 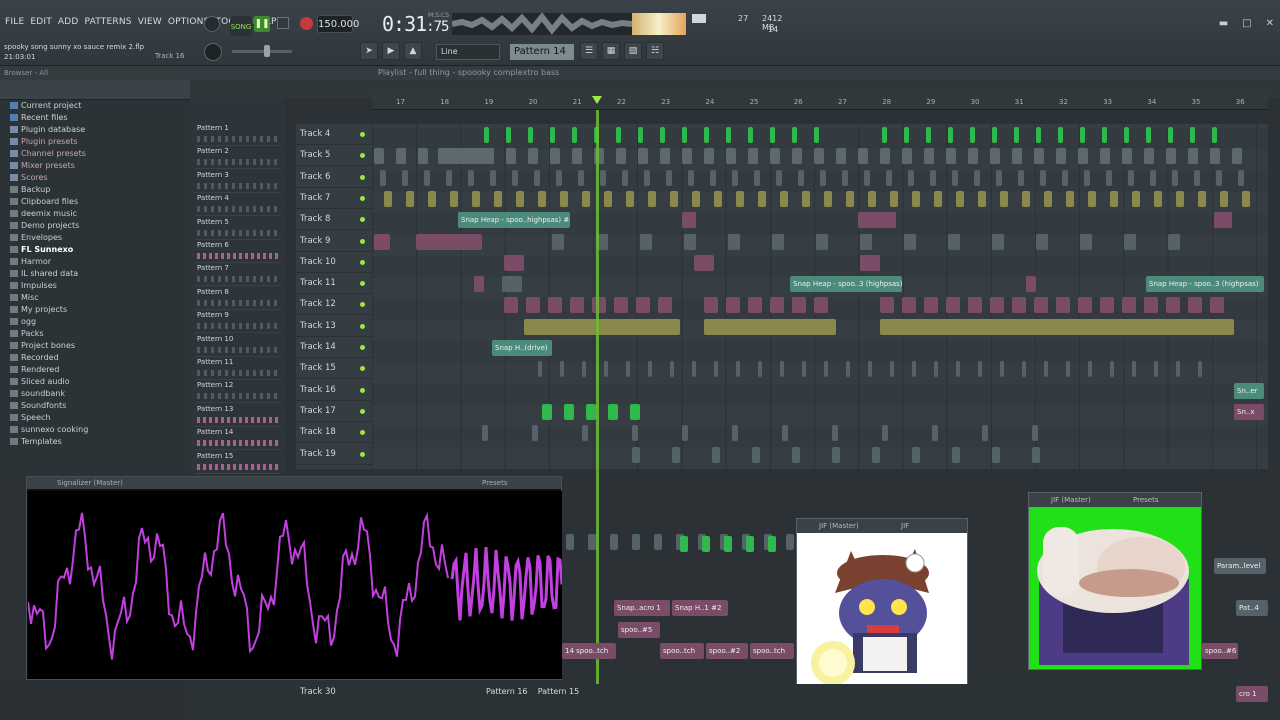 What do you see at coordinates (49, 310) in the screenshot?
I see `browser-item: My projects` at bounding box center [49, 310].